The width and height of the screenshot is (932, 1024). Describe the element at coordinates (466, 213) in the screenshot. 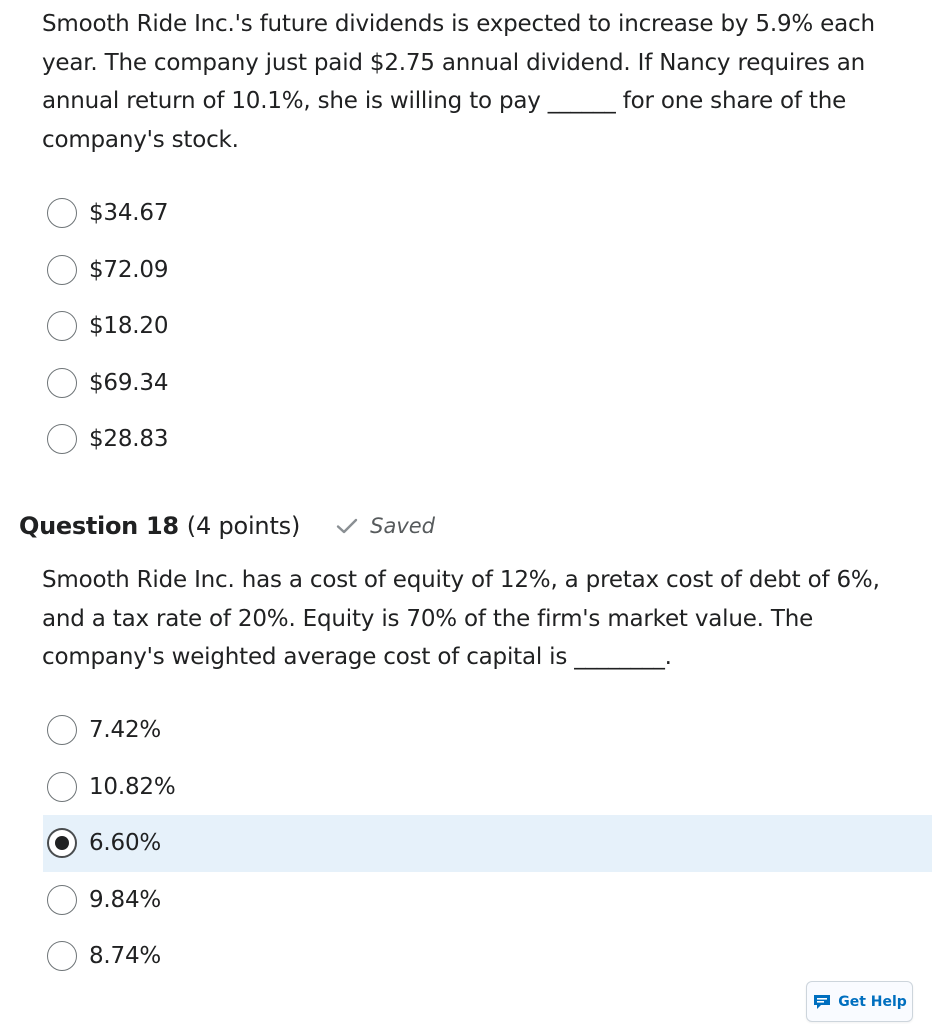

I see `option-q17-1: $34.67` at that location.